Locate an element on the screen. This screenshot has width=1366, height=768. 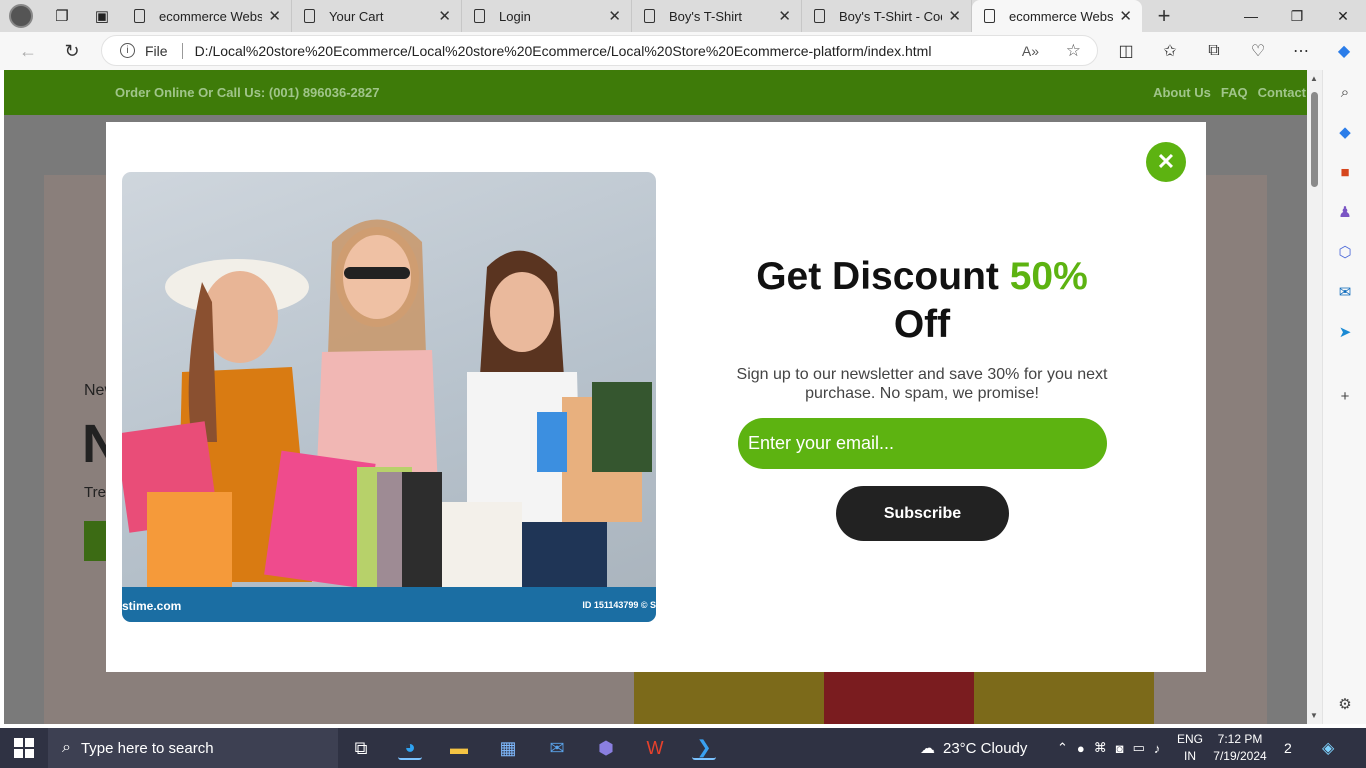
tab-ecommerce-1: ecommerce Website ✕ is located at coordinates (207, 16).